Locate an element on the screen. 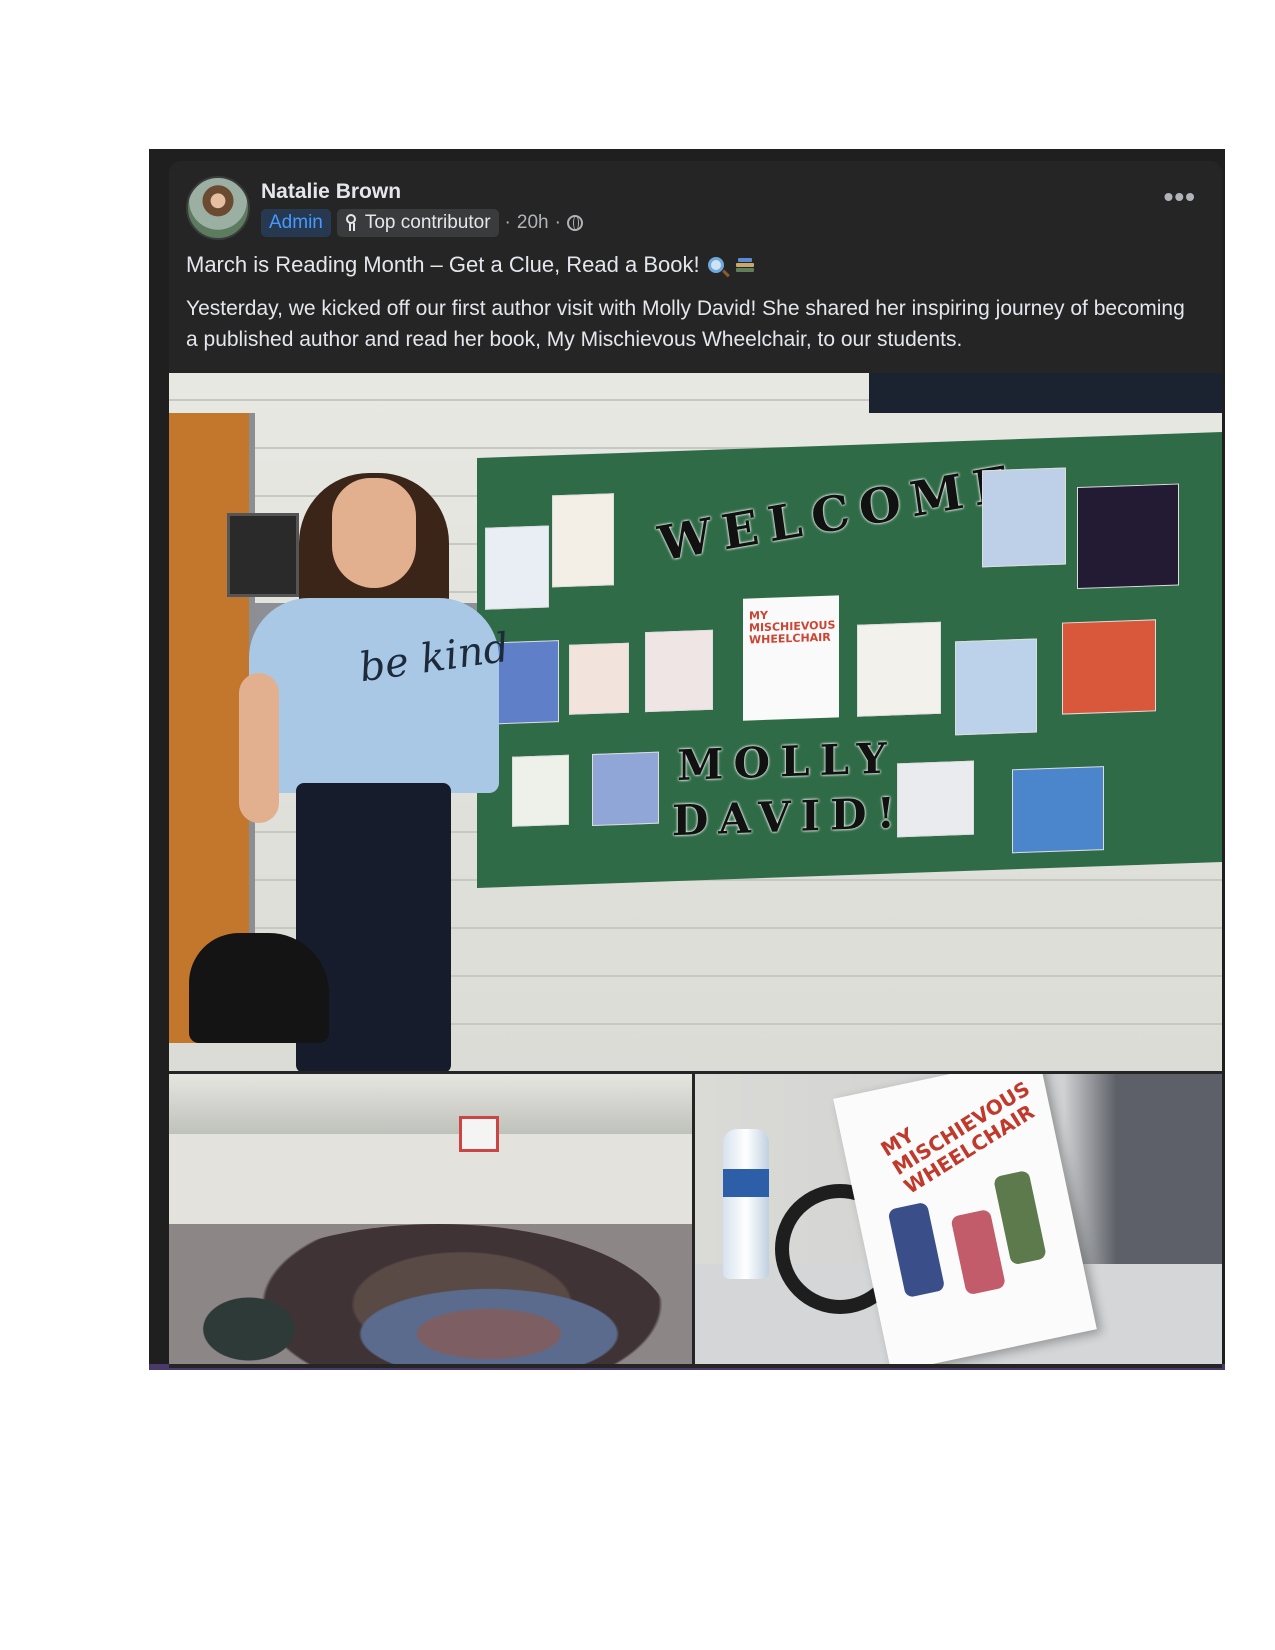 The image size is (1275, 1650). board-david-text: DAVID! is located at coordinates (789, 817).